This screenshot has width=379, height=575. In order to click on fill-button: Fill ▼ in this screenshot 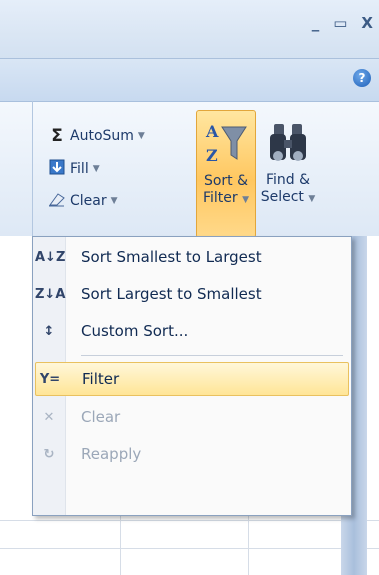, I will do `click(74, 169)`.